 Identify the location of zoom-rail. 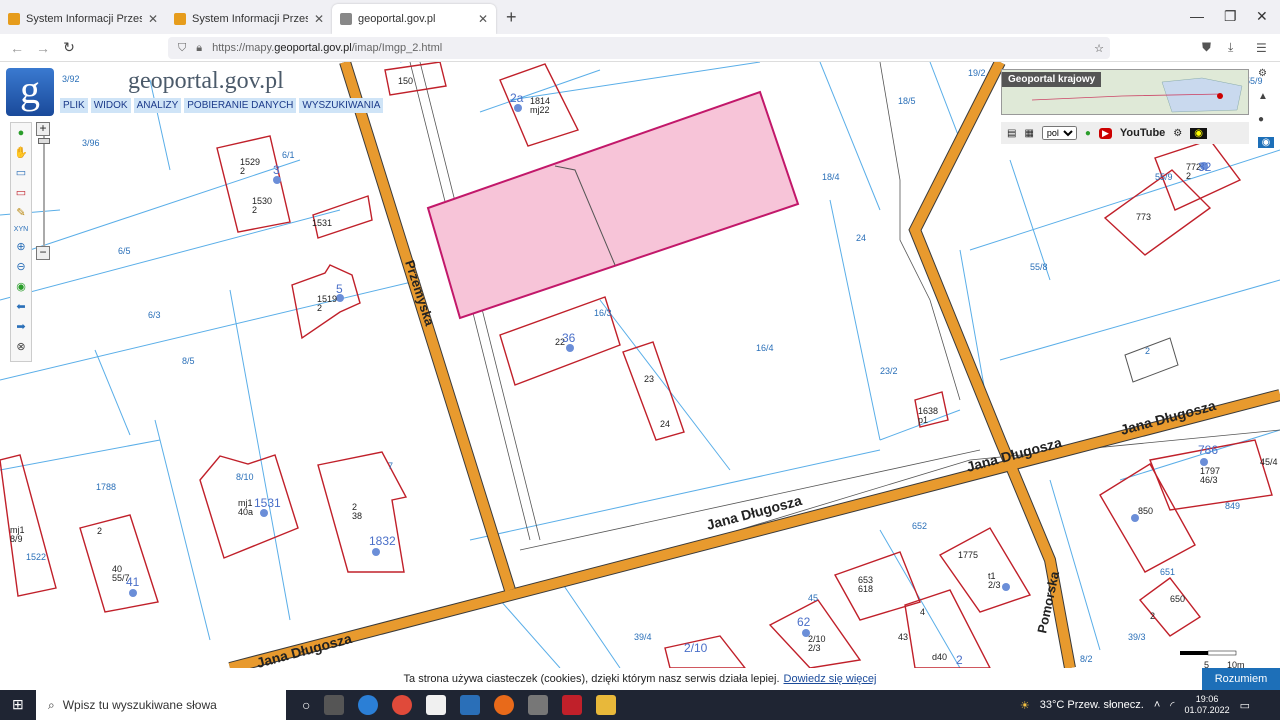
(44, 191).